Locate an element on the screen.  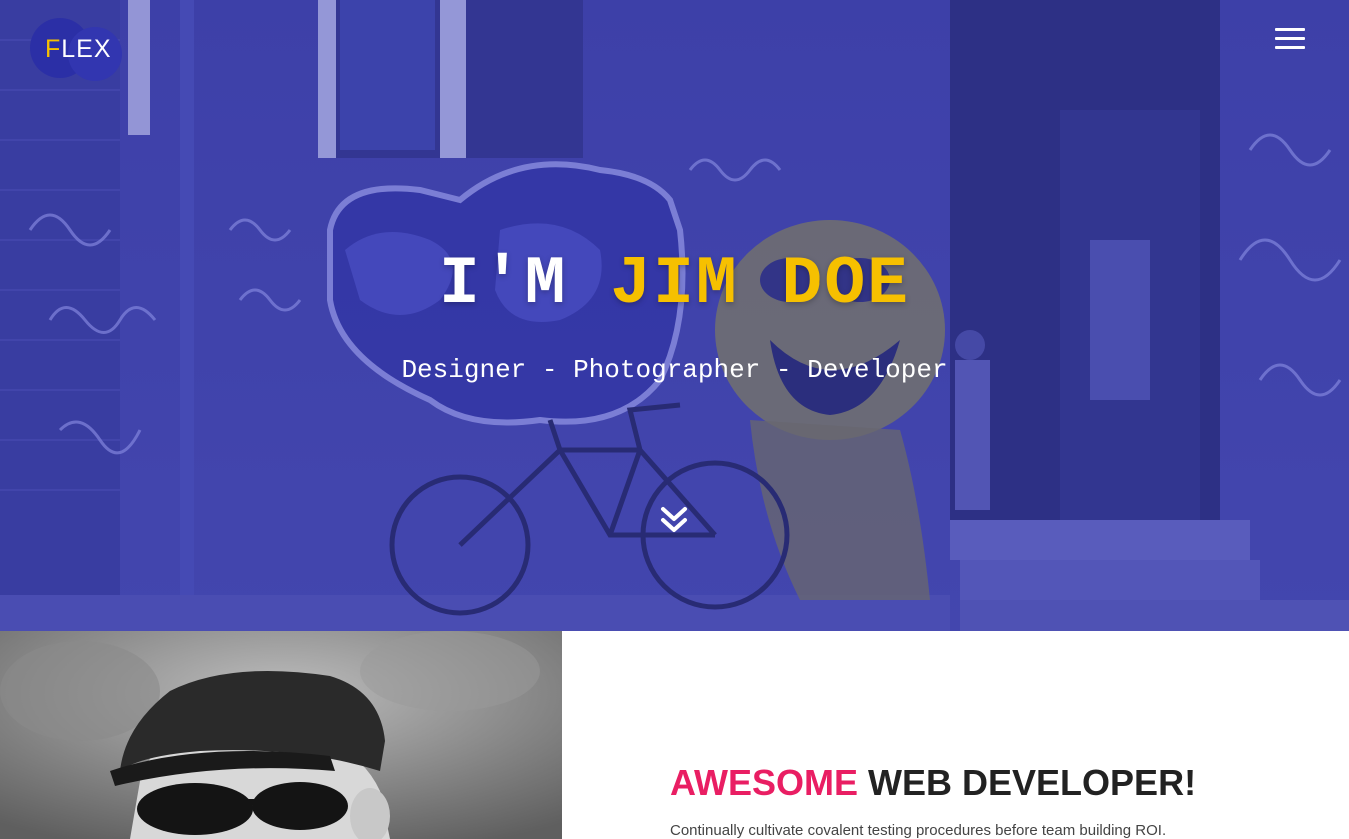
hero-title: I'M JIM DOE is located at coordinates (674, 285).